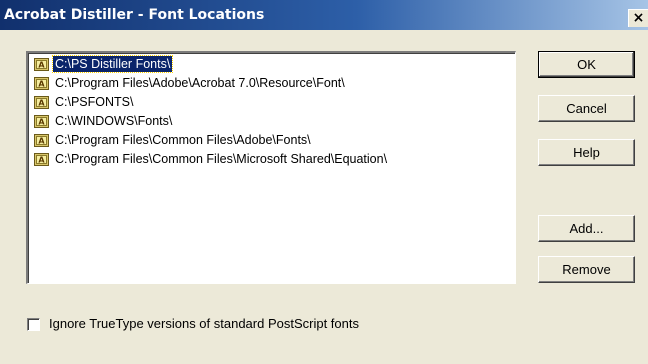 The width and height of the screenshot is (648, 364). I want to click on list-item: A C:\WINDOWS\Fonts\, so click(104, 121).